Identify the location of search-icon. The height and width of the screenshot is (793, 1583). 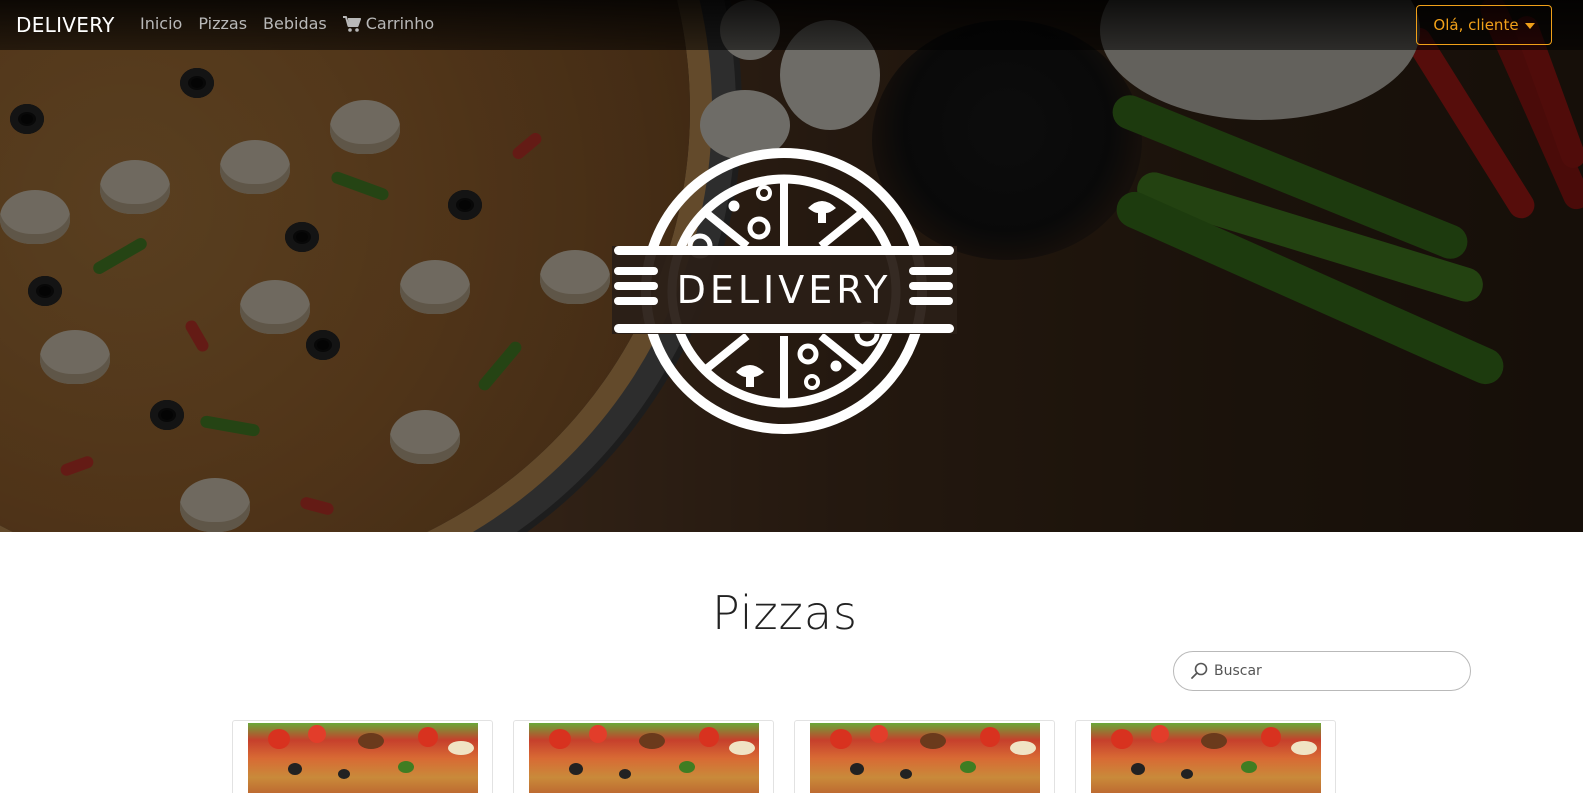
(1199, 670).